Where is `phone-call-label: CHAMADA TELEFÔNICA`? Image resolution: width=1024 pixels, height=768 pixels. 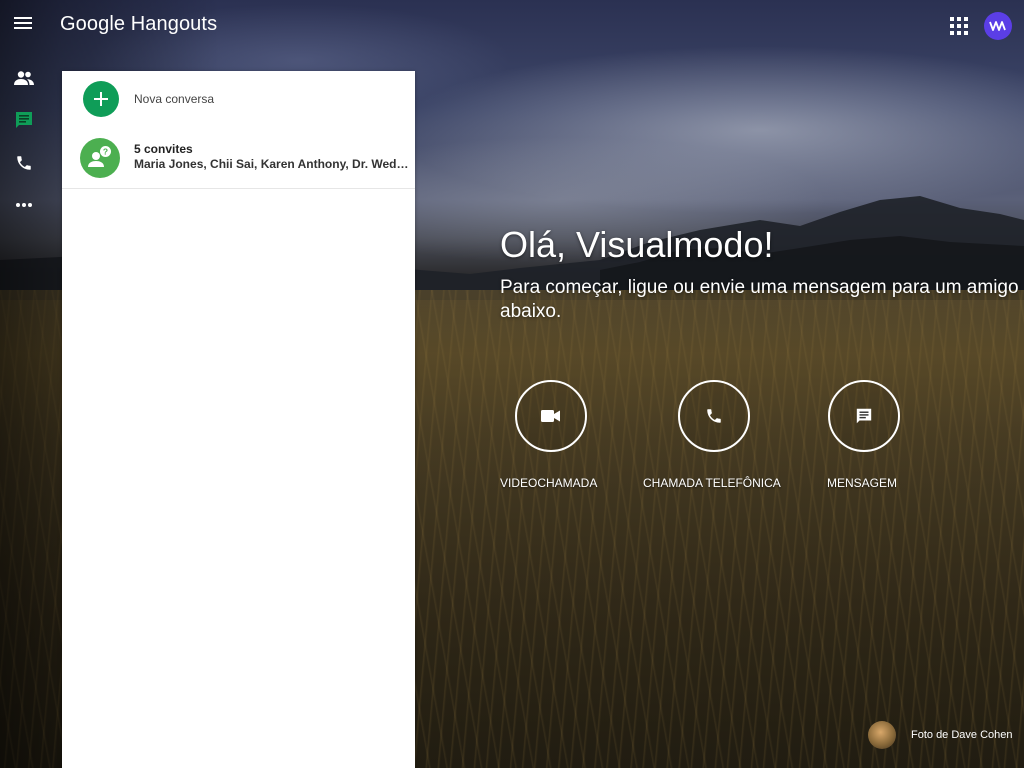 phone-call-label: CHAMADA TELEFÔNICA is located at coordinates (712, 483).